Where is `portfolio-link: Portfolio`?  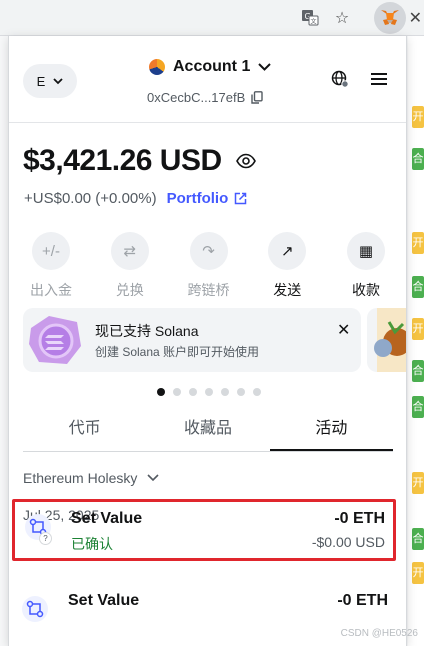 portfolio-link: Portfolio is located at coordinates (207, 198).